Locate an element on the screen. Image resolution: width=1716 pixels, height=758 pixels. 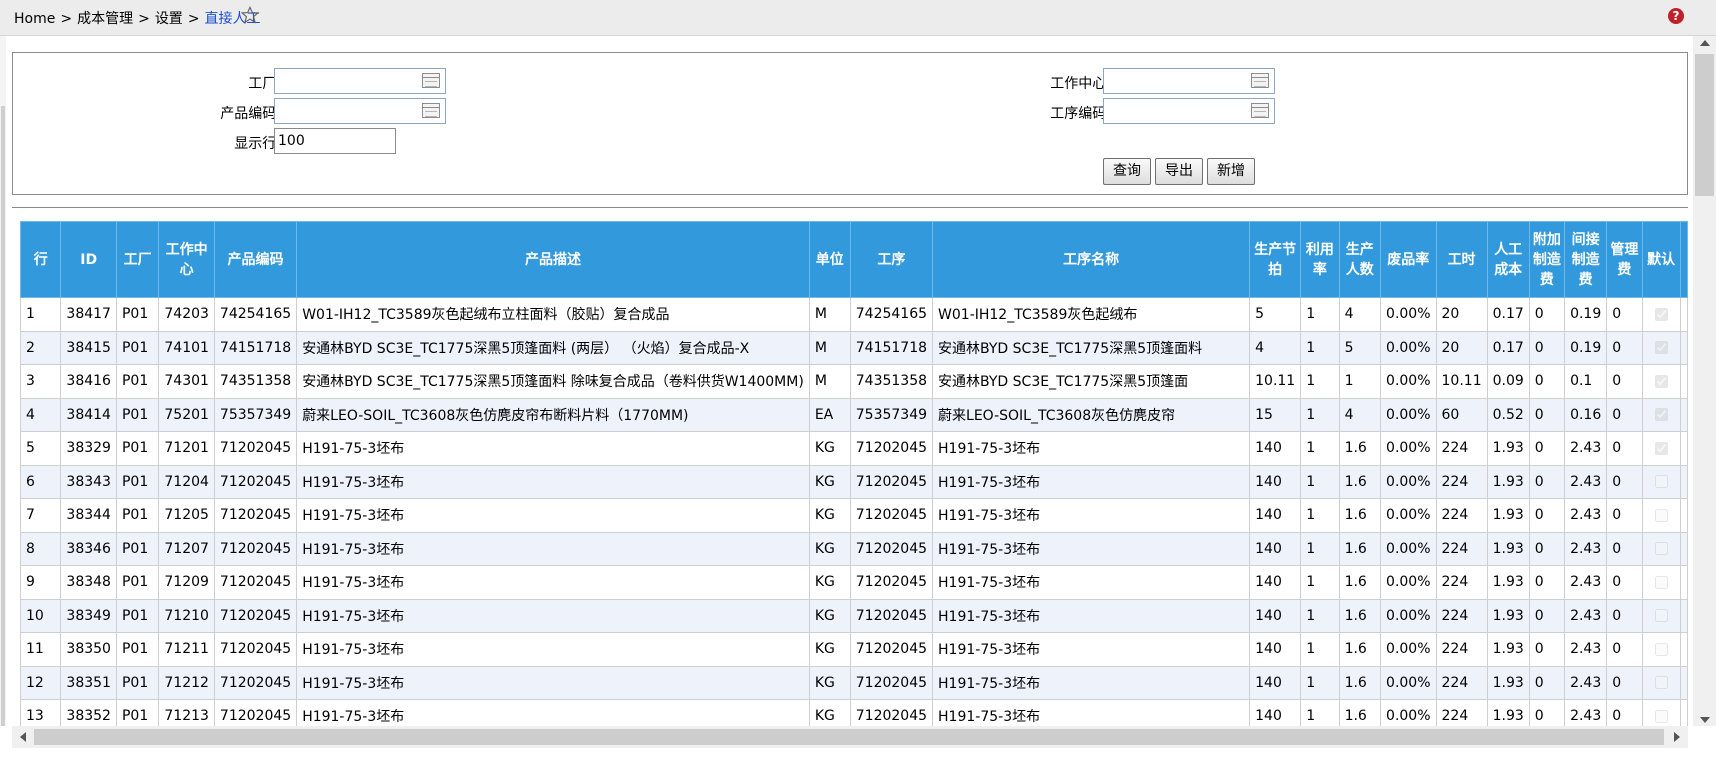
column-header: 工序 is located at coordinates (891, 259).